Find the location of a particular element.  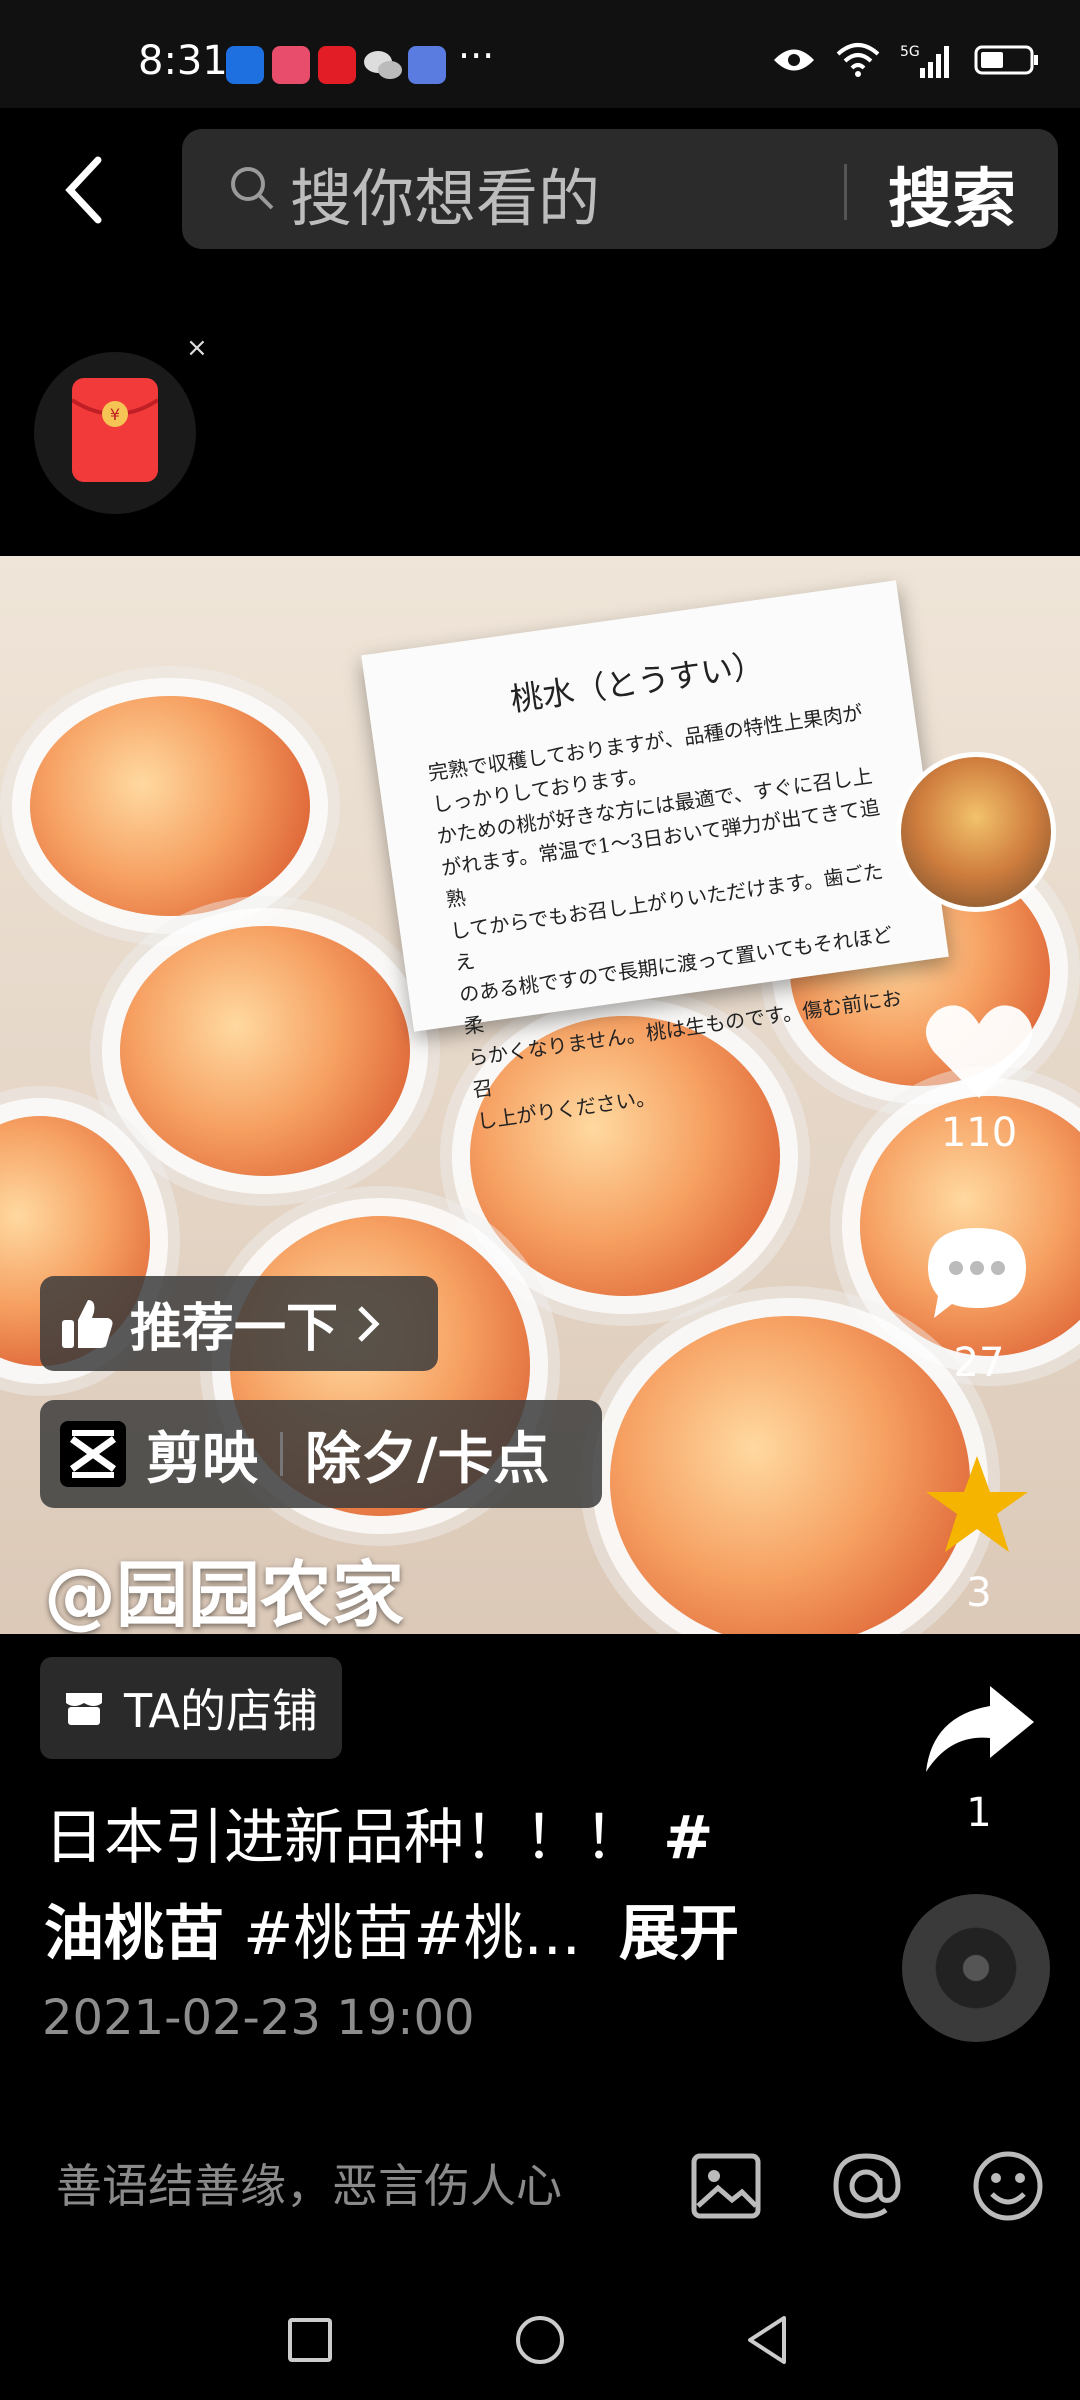

thumbs-up-icon is located at coordinates (87, 1324).